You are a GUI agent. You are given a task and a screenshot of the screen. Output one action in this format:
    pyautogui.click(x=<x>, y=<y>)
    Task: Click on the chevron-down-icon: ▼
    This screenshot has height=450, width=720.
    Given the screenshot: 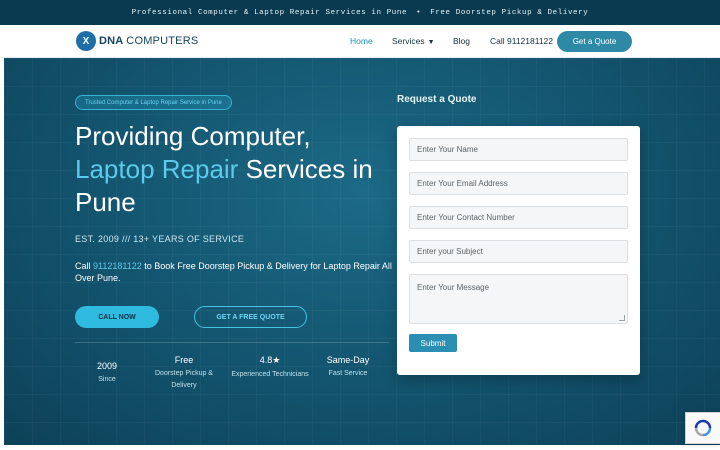 What is the action you would take?
    pyautogui.click(x=431, y=42)
    